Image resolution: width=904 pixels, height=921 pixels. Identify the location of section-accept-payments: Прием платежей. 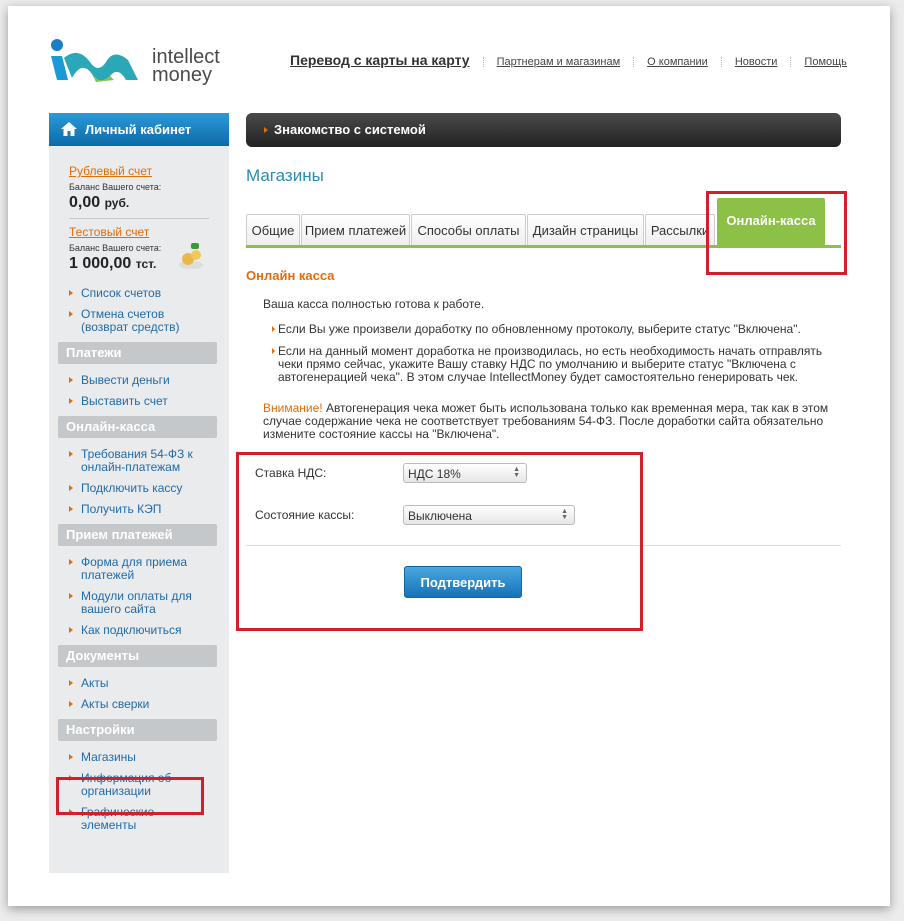
(137, 535).